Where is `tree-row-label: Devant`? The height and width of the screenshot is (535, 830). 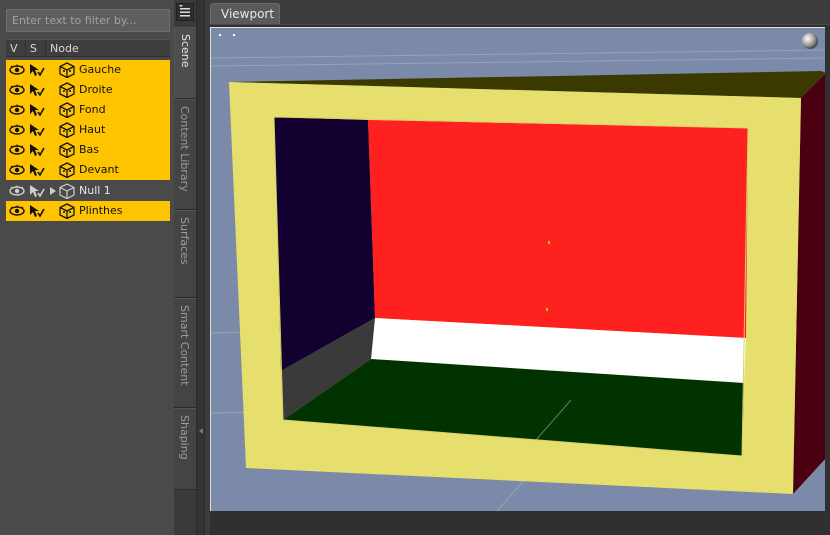 tree-row-label: Devant is located at coordinates (99, 169).